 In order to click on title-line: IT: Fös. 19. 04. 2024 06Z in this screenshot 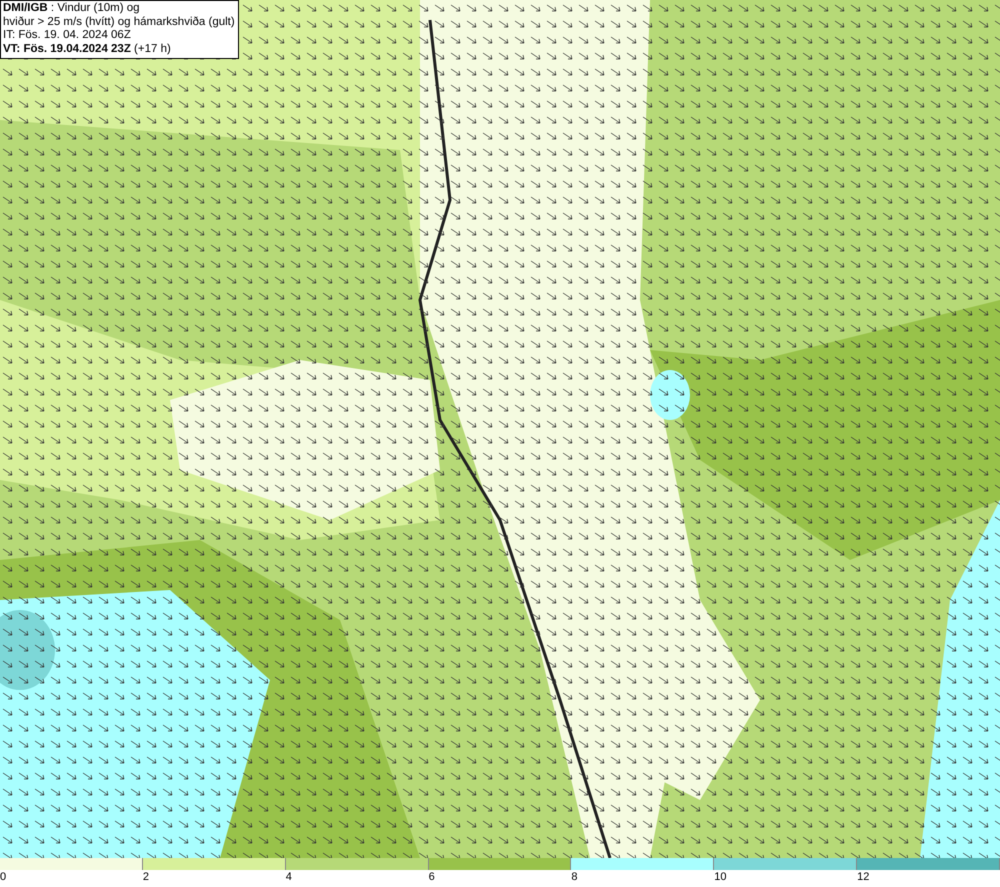, I will do `click(67, 35)`.